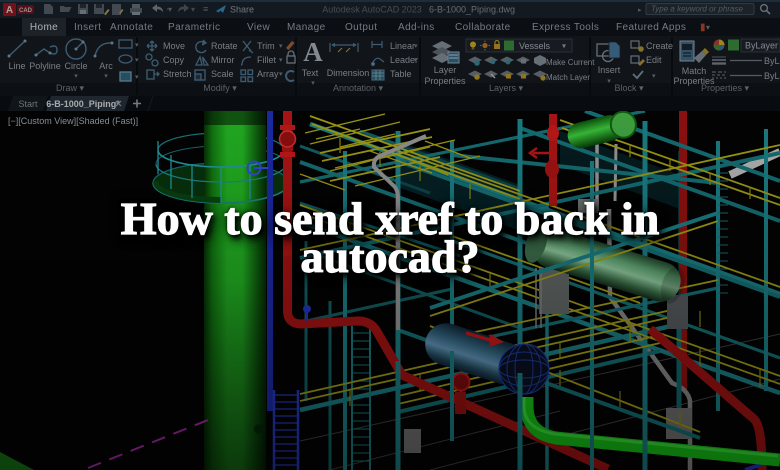  I want to click on svg-text: Modify ▾, so click(220, 88).